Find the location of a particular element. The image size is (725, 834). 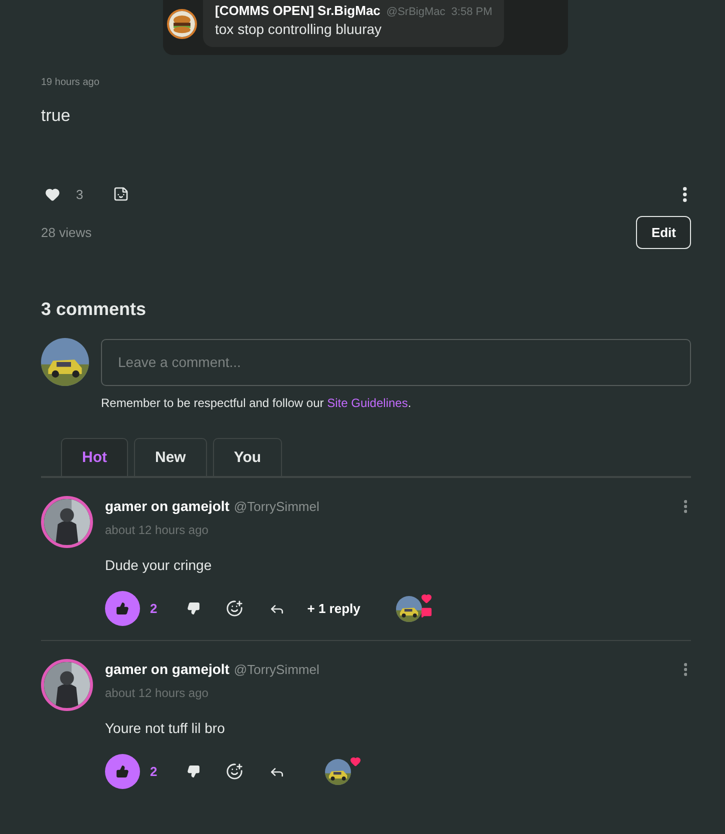

edit-button: Edit is located at coordinates (663, 232).